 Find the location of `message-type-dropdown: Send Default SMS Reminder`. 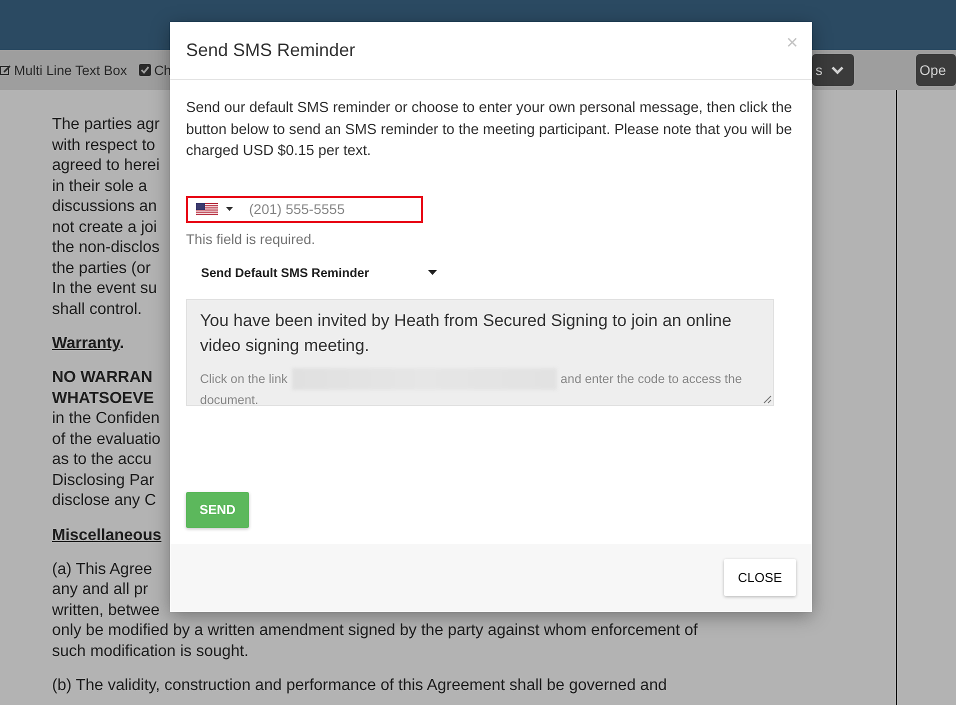

message-type-dropdown: Send Default SMS Reminder is located at coordinates (313, 272).